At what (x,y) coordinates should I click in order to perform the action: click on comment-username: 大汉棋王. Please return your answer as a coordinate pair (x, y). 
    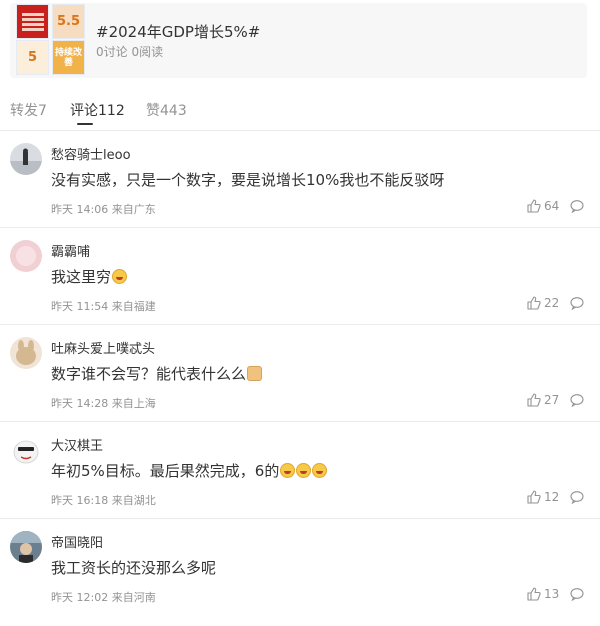
    Looking at the image, I should click on (77, 444).